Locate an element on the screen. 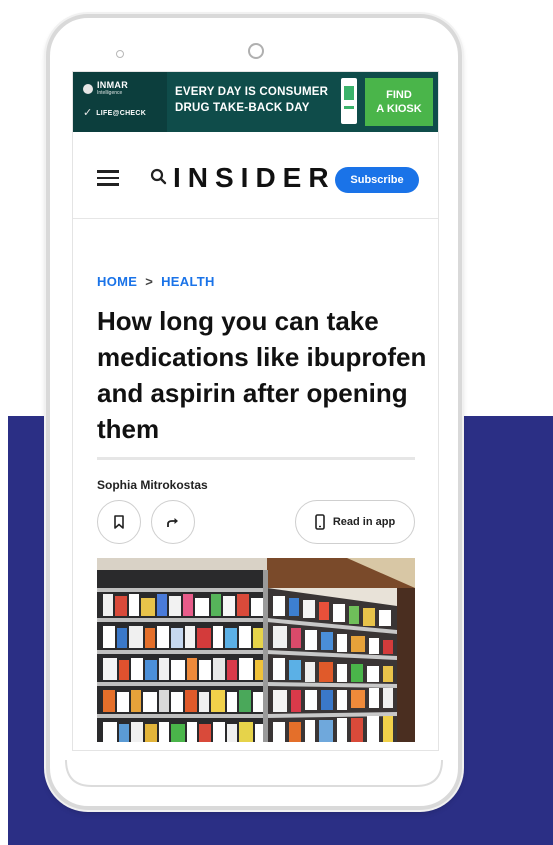  phone-icon is located at coordinates (320, 522).